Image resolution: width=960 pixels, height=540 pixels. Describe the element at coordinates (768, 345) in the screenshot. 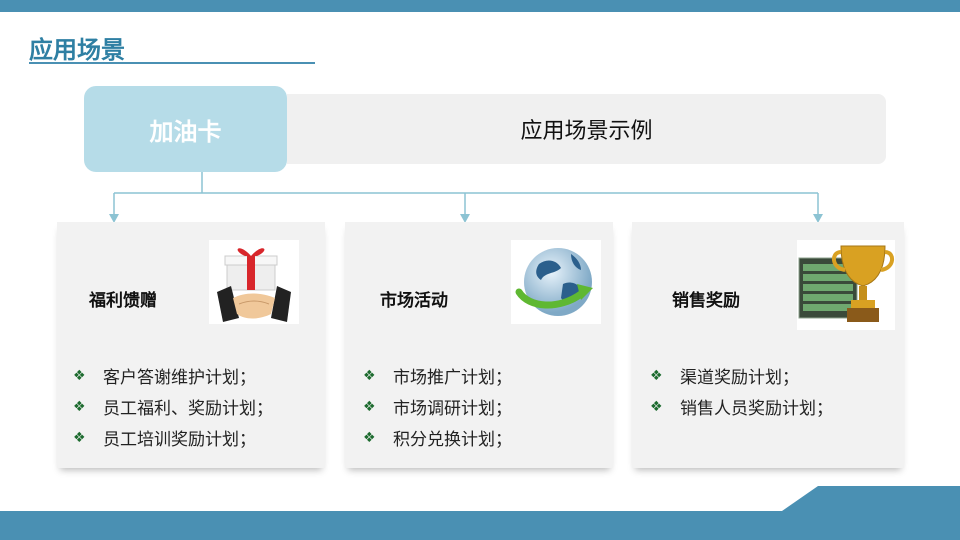

I see `card-sales-rewards: 销售奖励 ❖ 渠道奖励计划； ❖ 销售人员奖励计划；` at that location.